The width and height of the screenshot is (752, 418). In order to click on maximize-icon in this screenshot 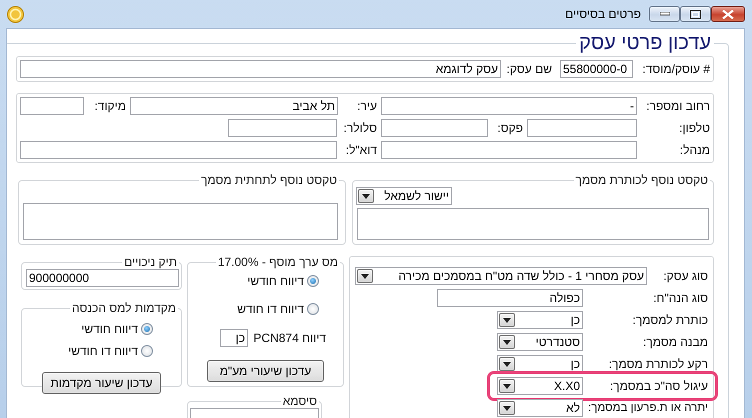, I will do `click(695, 14)`.